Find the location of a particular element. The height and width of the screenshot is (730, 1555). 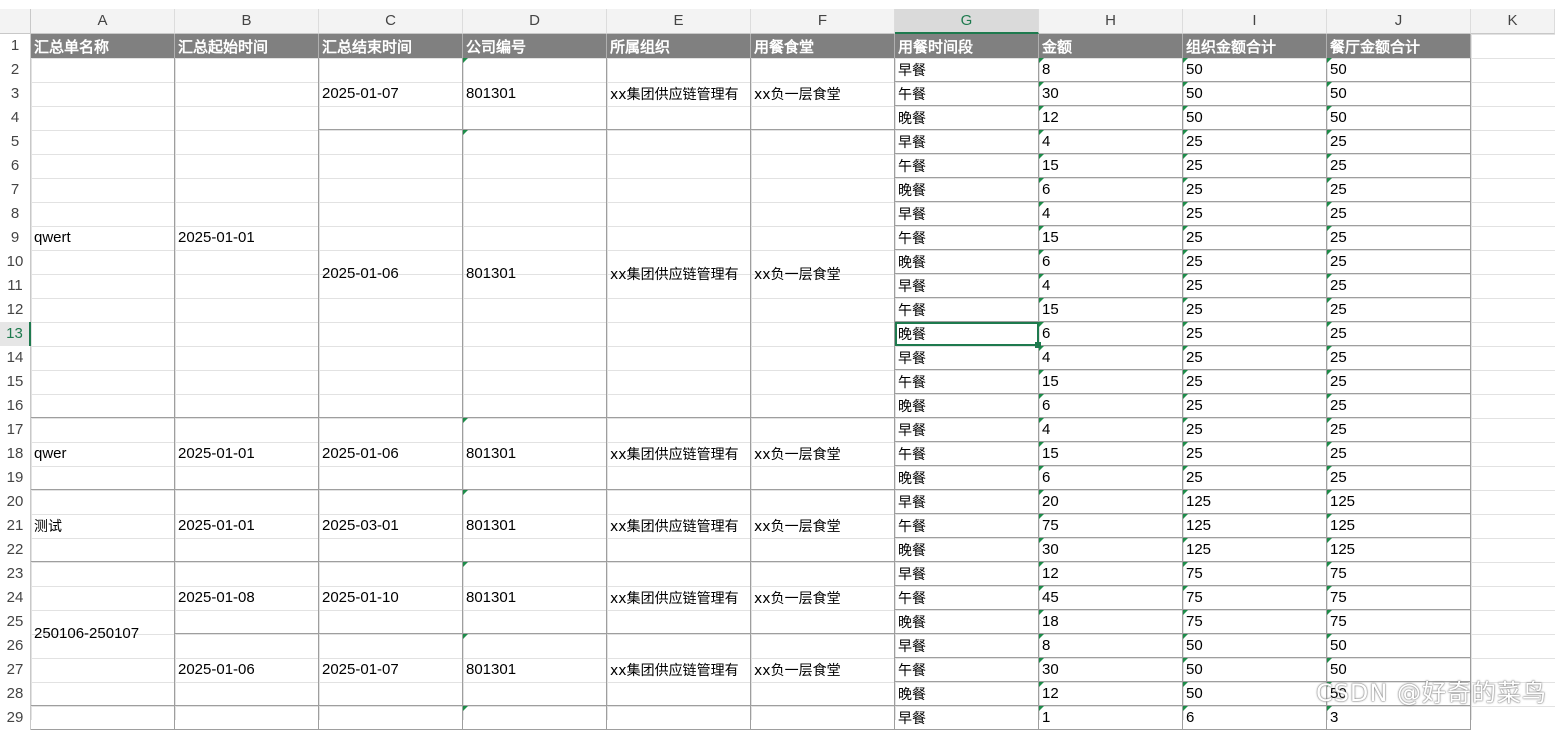

row-header-21: 21 is located at coordinates (15, 526).